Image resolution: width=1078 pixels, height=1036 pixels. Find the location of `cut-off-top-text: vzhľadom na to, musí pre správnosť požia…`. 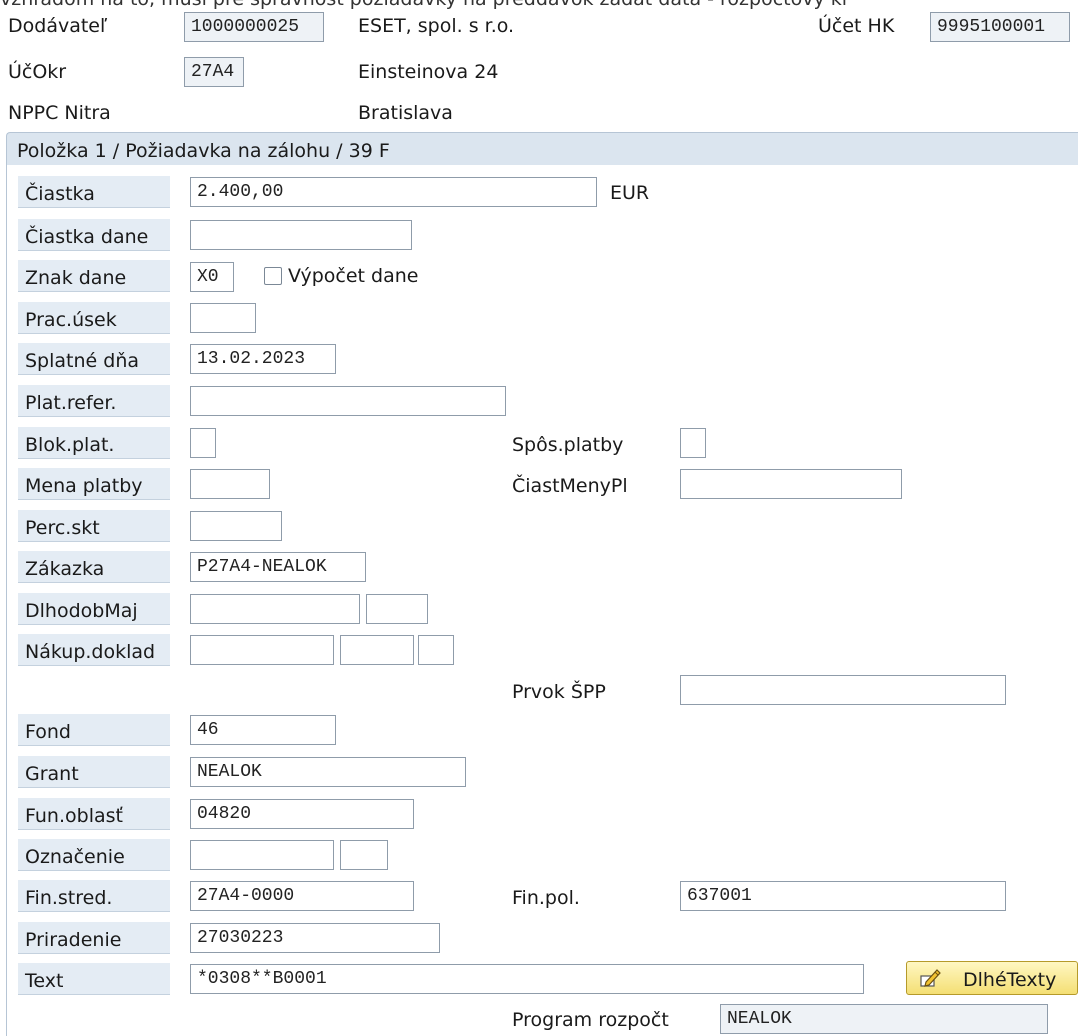

cut-off-top-text: vzhľadom na to, musí pre správnosť požia… is located at coordinates (539, 5).